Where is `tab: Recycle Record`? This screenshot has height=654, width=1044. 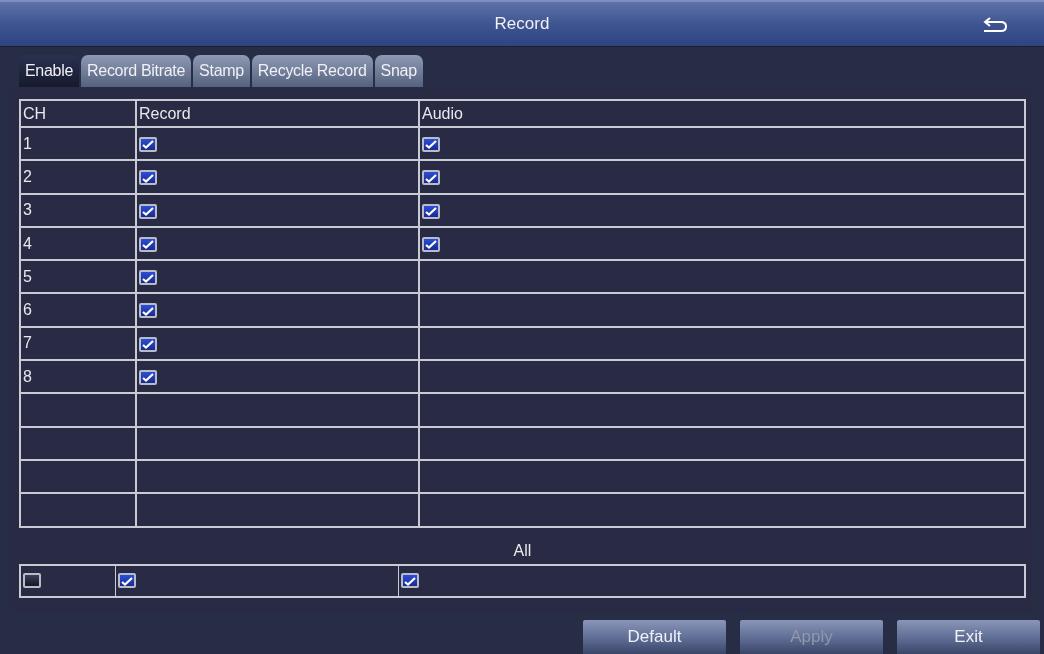 tab: Recycle Record is located at coordinates (312, 71).